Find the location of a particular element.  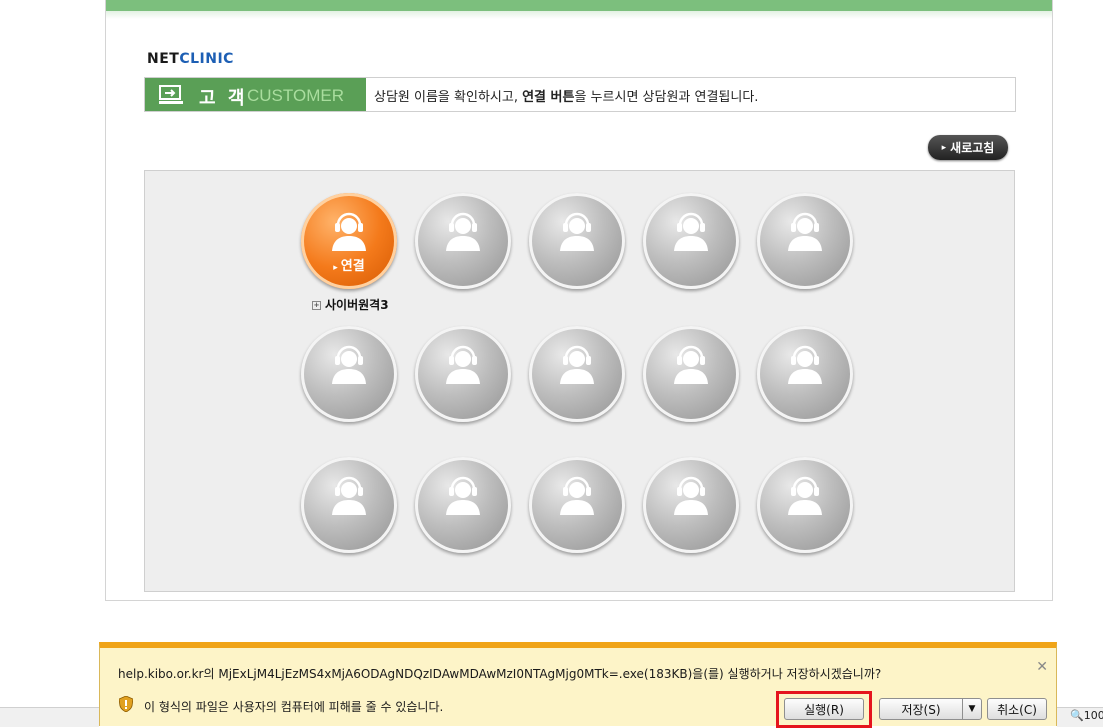

agent-name-item: + 사이버원격3 is located at coordinates (350, 304).